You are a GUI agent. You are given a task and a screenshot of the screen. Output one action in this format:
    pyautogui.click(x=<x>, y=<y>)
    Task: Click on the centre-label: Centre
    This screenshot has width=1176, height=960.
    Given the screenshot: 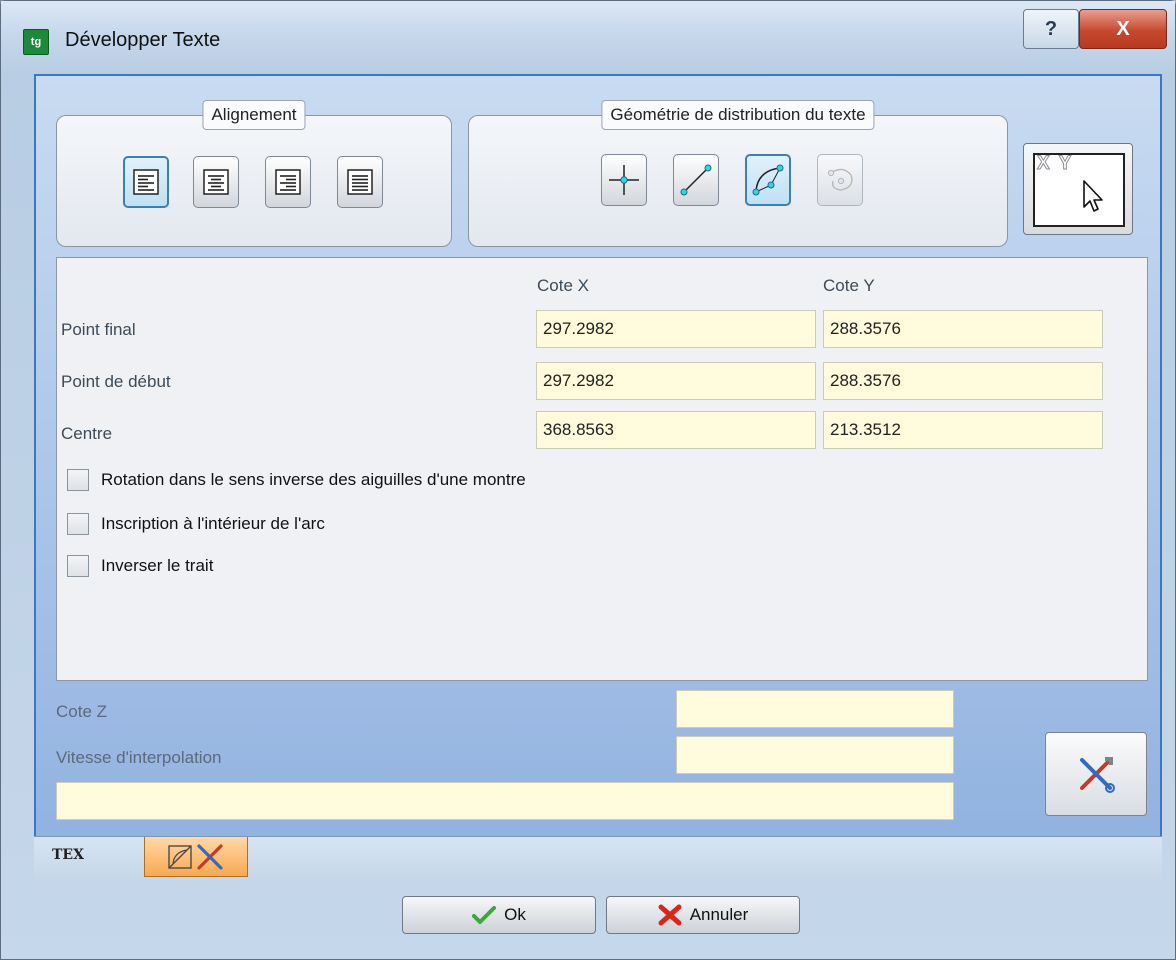 What is the action you would take?
    pyautogui.click(x=87, y=433)
    